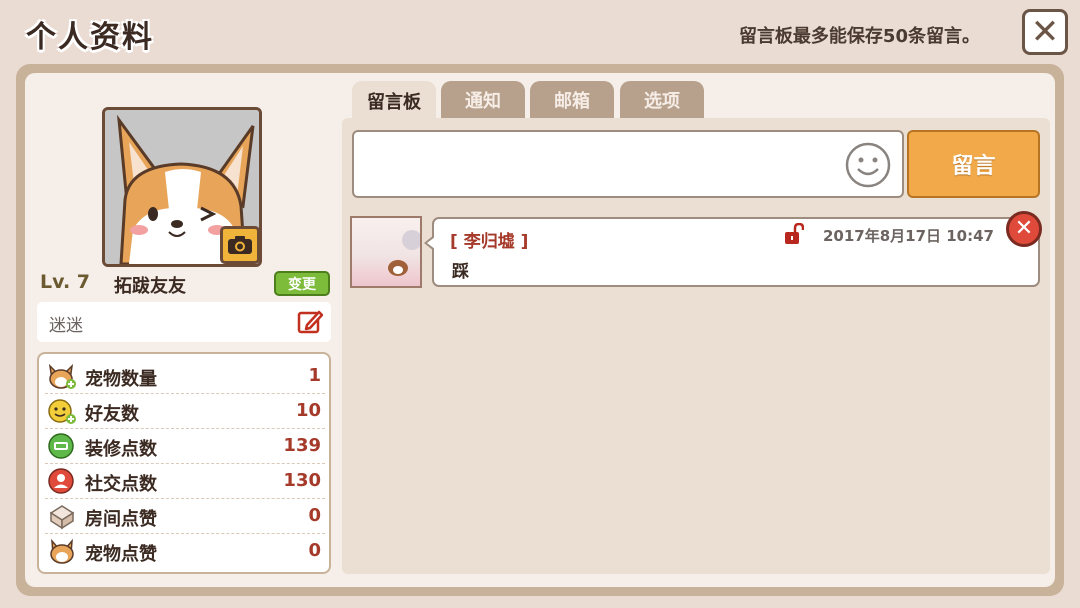 Image resolution: width=1080 pixels, height=608 pixels. I want to click on stat-row-room-likes: 房间点赞 0, so click(185, 516).